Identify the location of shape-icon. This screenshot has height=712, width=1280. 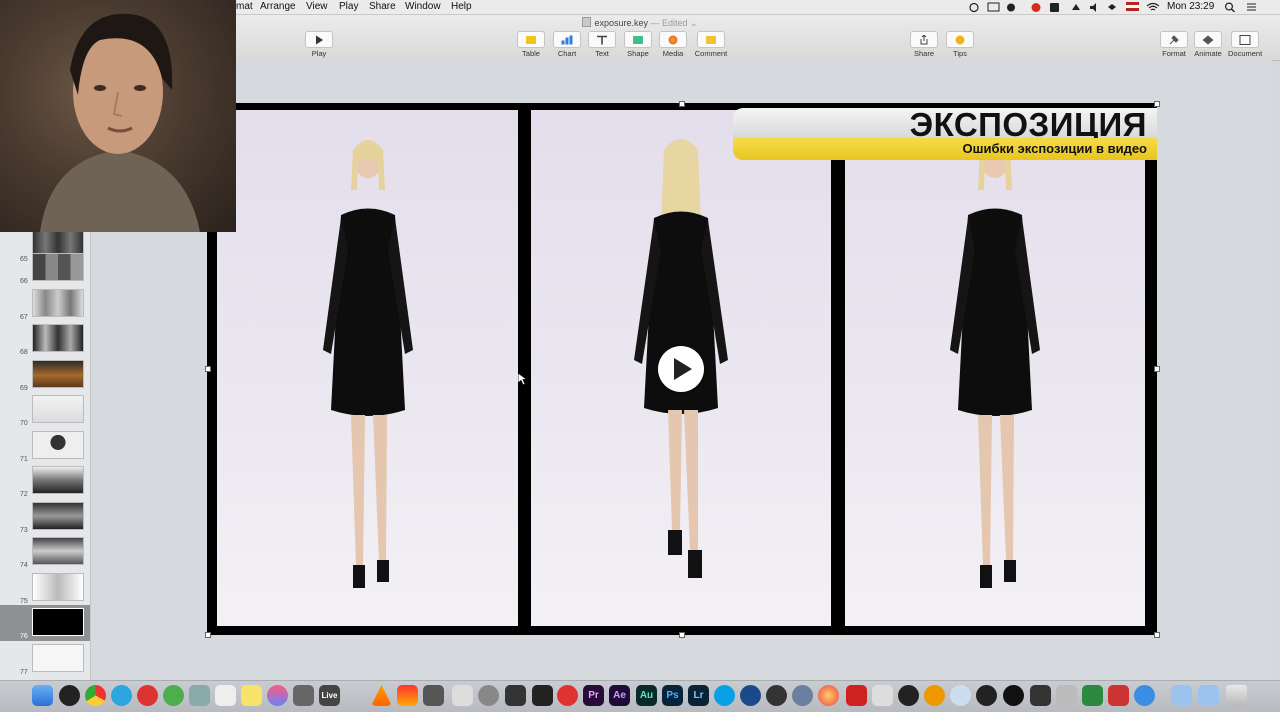
(638, 39).